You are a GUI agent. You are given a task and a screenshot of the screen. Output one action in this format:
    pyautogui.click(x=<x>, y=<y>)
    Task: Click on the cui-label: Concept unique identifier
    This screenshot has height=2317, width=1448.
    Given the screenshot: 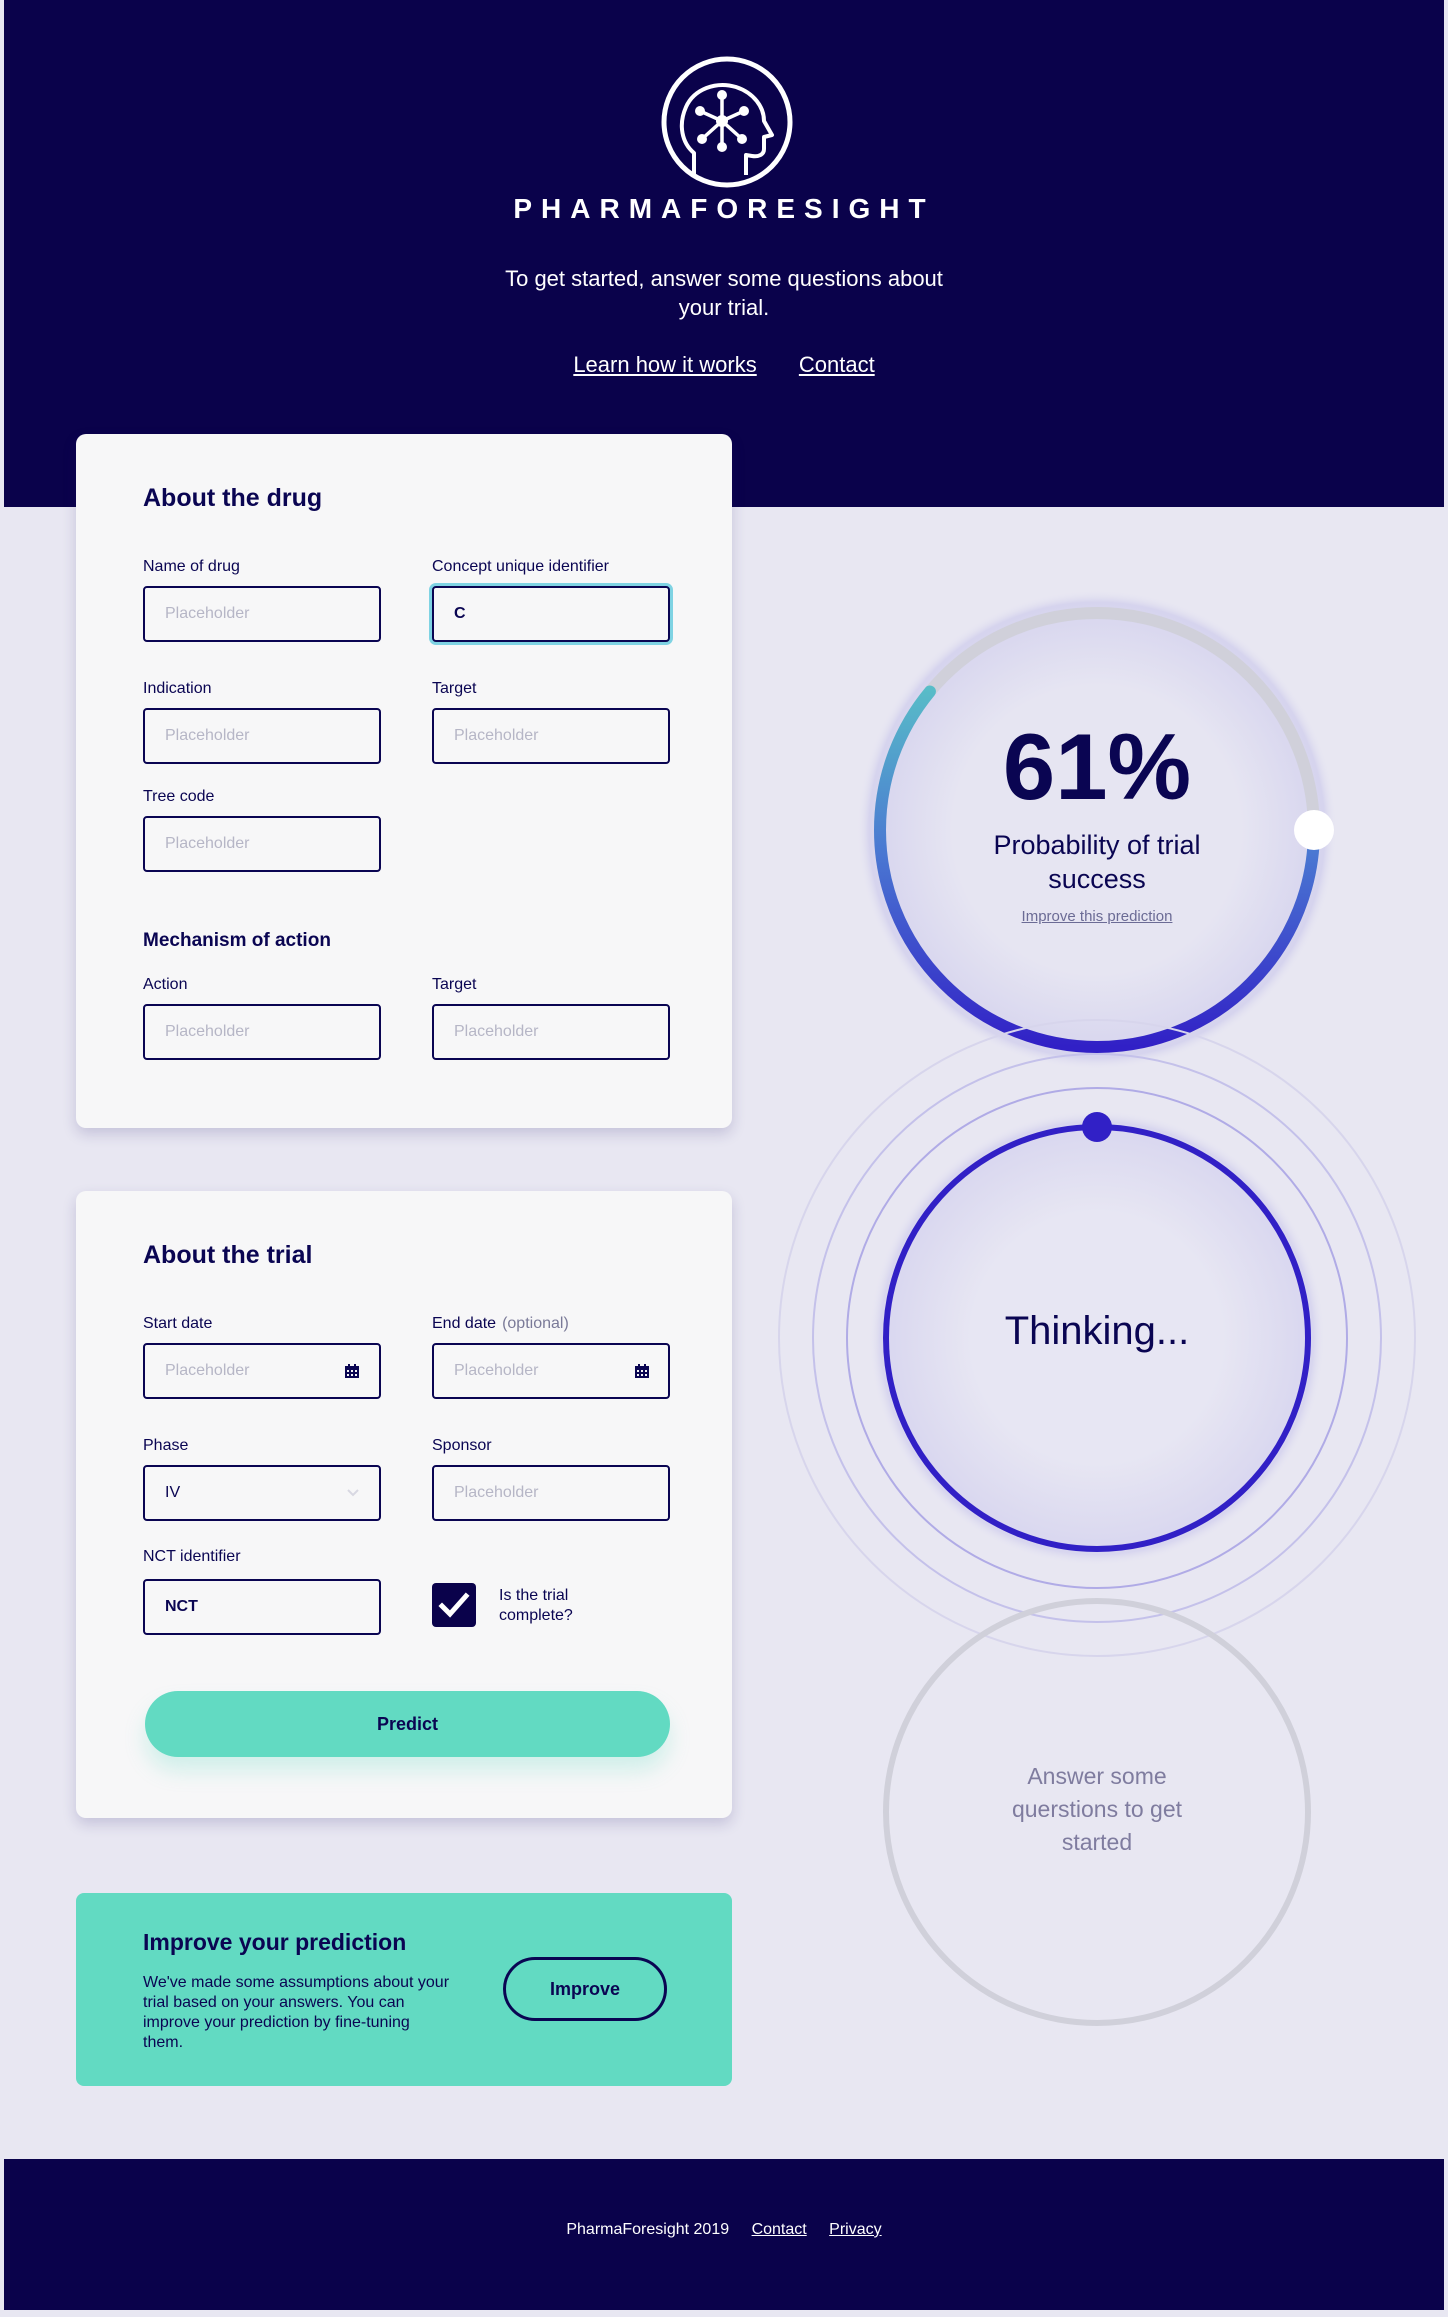 What is the action you would take?
    pyautogui.click(x=521, y=566)
    